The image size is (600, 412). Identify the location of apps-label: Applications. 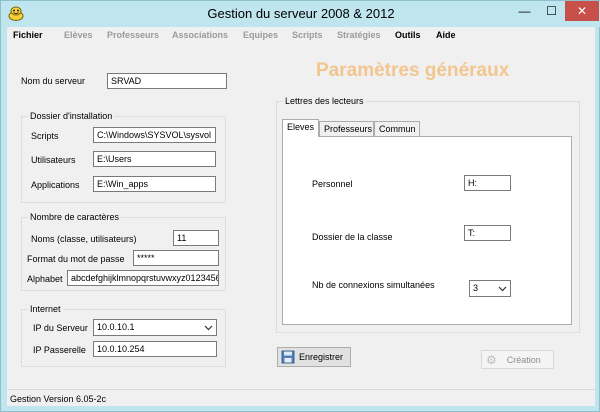
(55, 185).